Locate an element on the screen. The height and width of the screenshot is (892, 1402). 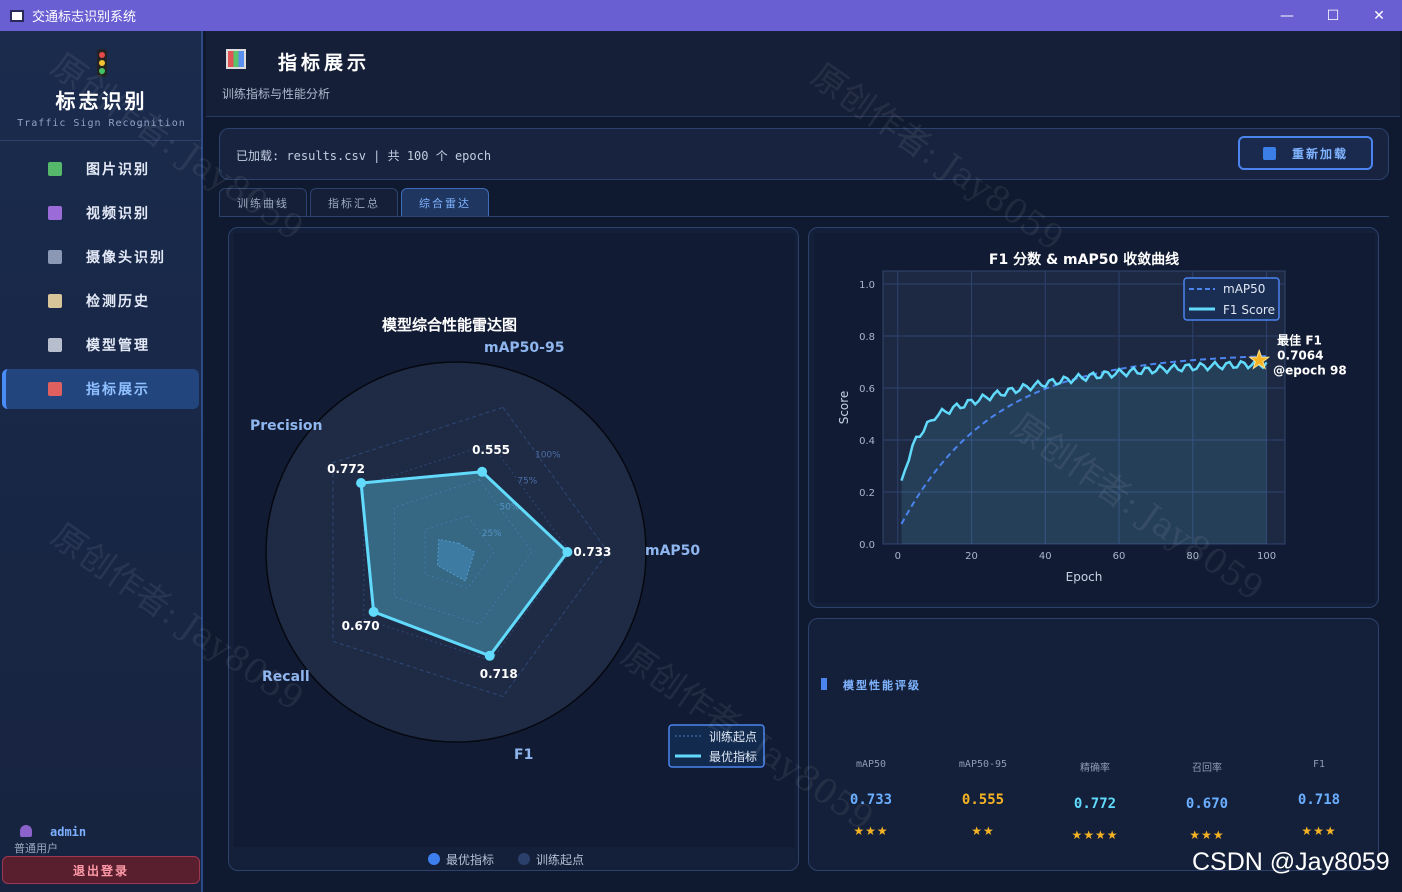
reload-label: 重新加载 is located at coordinates (1319, 153).